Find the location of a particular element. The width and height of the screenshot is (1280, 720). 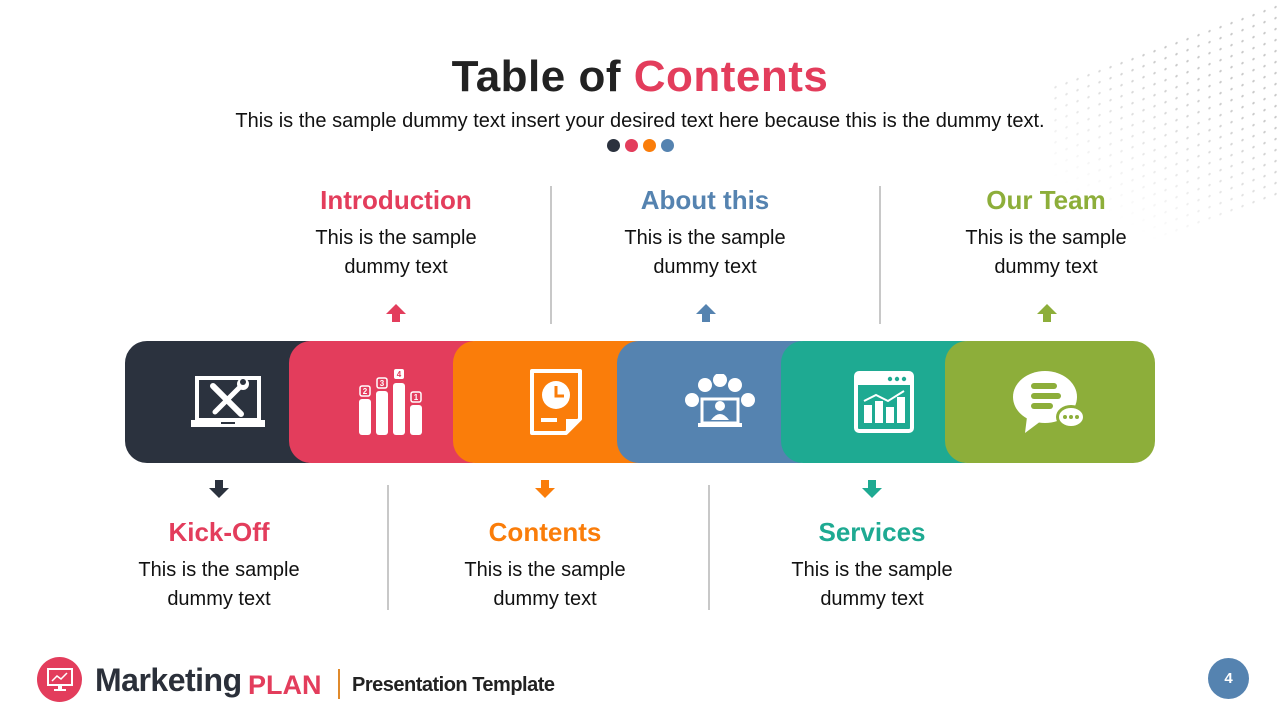

section-title: Contents is located at coordinates (545, 532).